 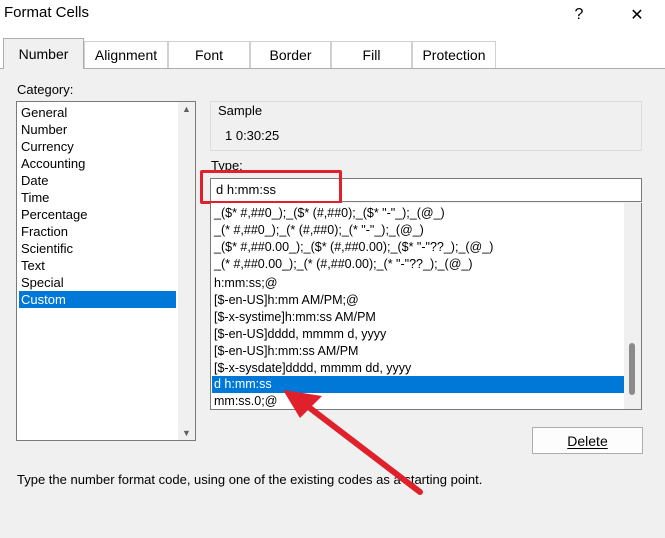 I want to click on category-item-date: Date, so click(x=34, y=180).